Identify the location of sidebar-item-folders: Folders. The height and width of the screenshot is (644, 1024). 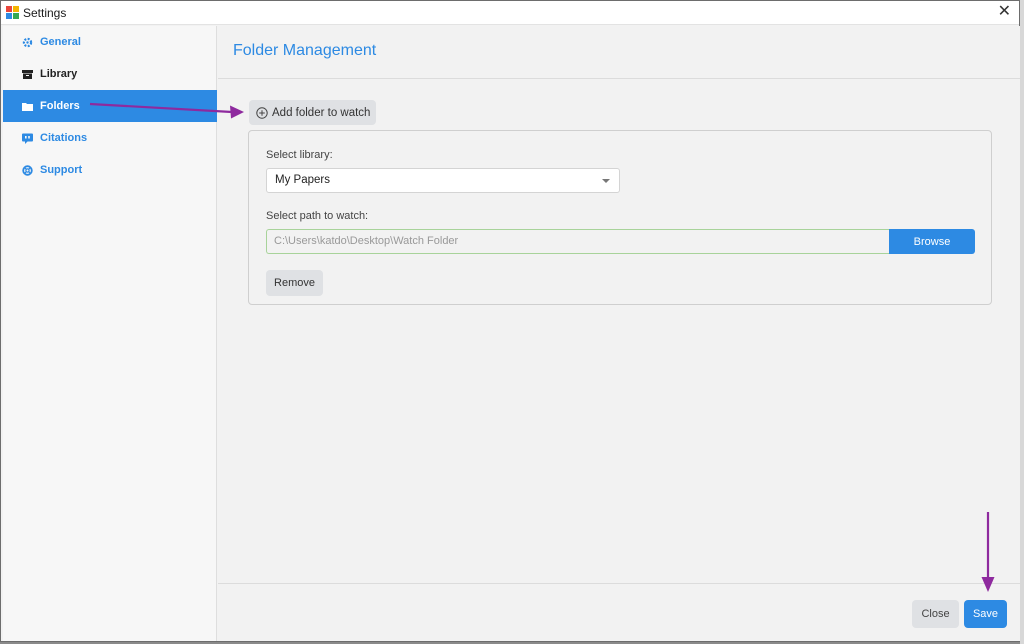
(110, 106).